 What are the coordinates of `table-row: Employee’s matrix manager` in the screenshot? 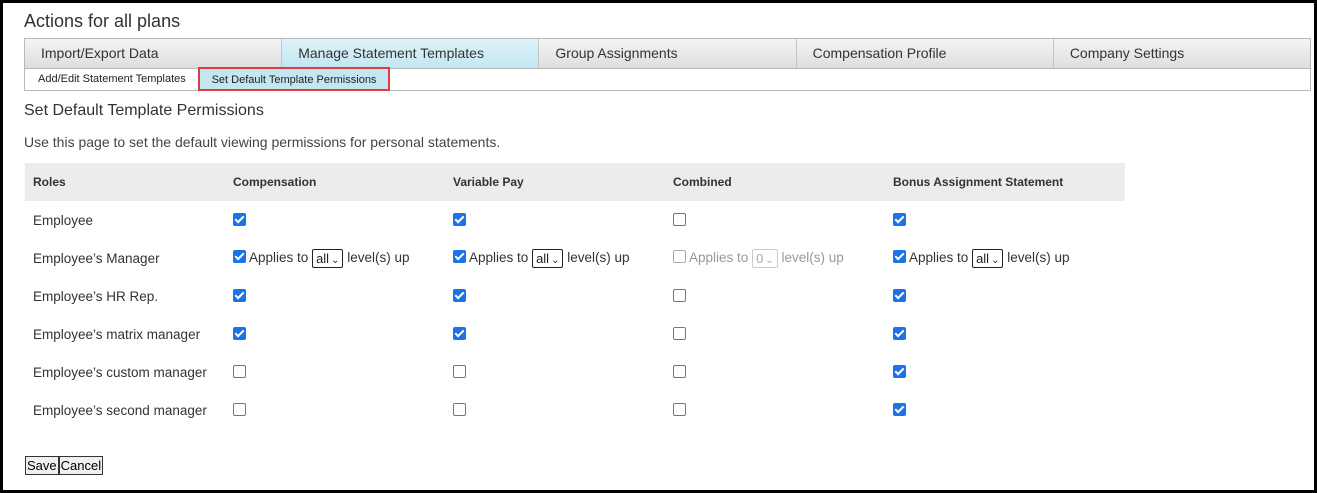 It's located at (575, 334).